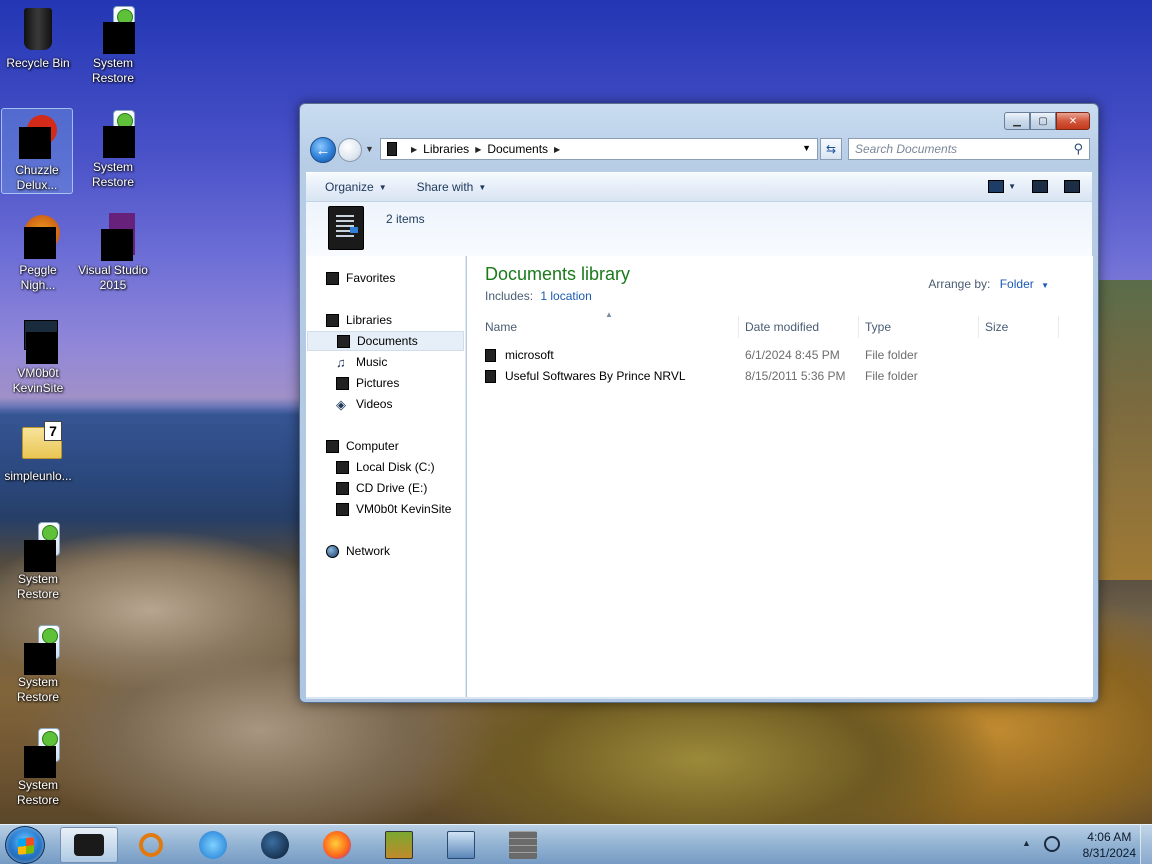 The image size is (1152, 864). Describe the element at coordinates (1109, 845) in the screenshot. I see `clock: 4:06 AM 8/31/2024` at that location.